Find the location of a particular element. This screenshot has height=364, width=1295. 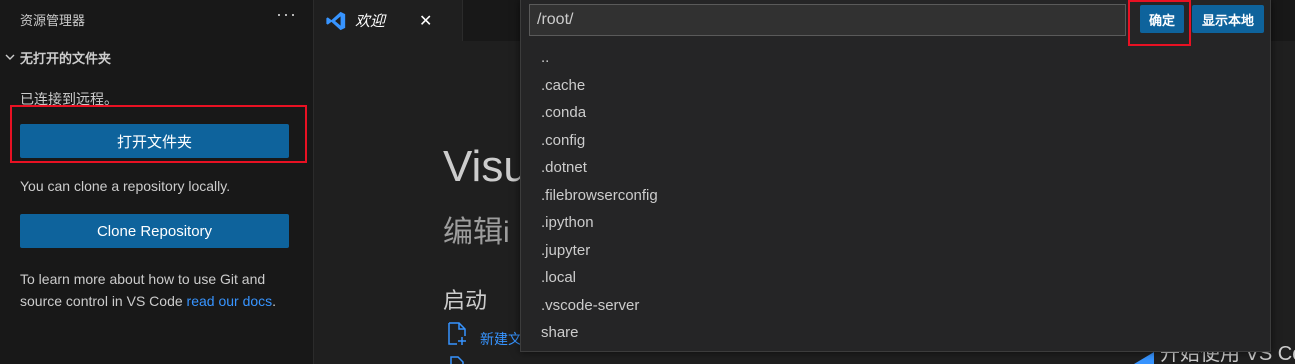

new-file-icon is located at coordinates (457, 333).